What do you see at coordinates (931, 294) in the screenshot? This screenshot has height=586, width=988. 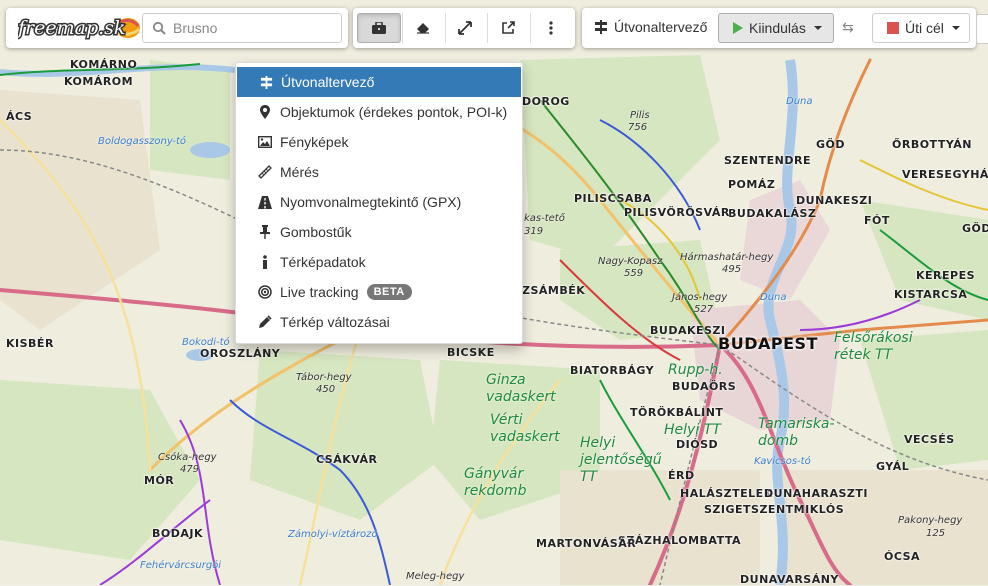 I see `town-label: KISTARCSA` at bounding box center [931, 294].